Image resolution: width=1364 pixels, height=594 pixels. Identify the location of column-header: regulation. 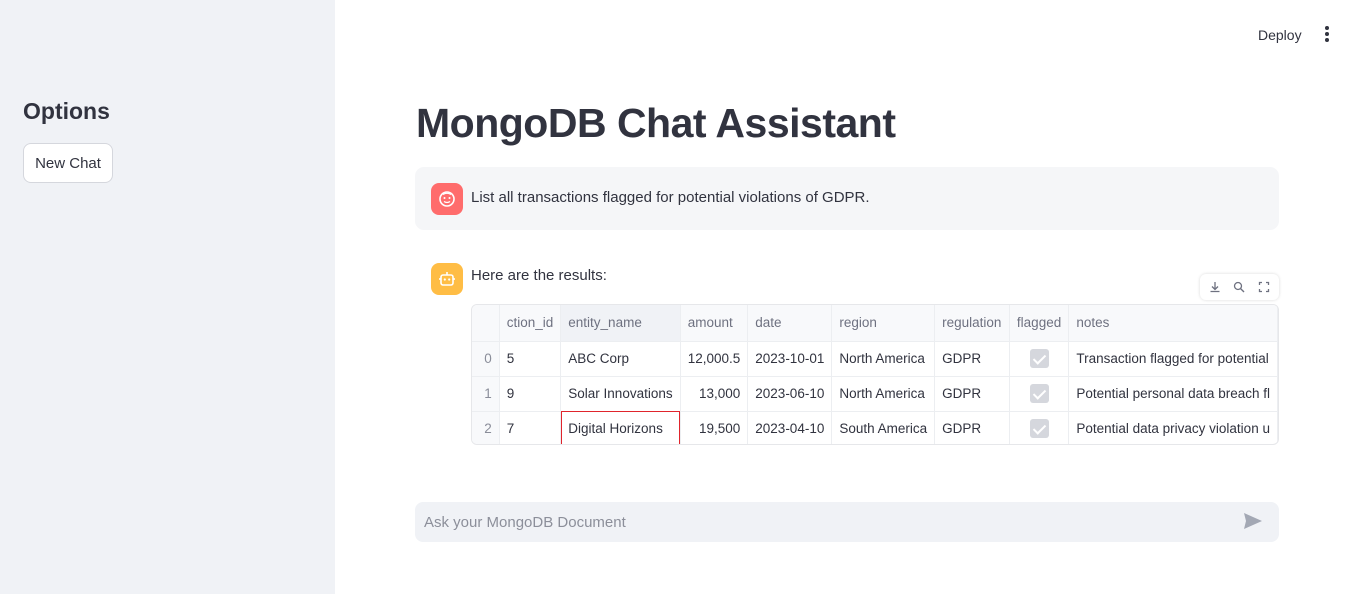
(972, 323).